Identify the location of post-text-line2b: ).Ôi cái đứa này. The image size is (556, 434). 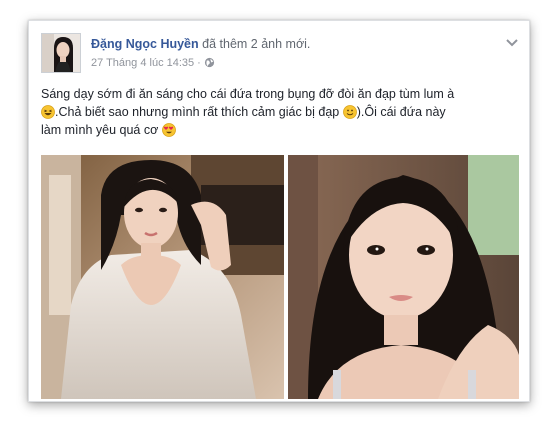
(401, 112).